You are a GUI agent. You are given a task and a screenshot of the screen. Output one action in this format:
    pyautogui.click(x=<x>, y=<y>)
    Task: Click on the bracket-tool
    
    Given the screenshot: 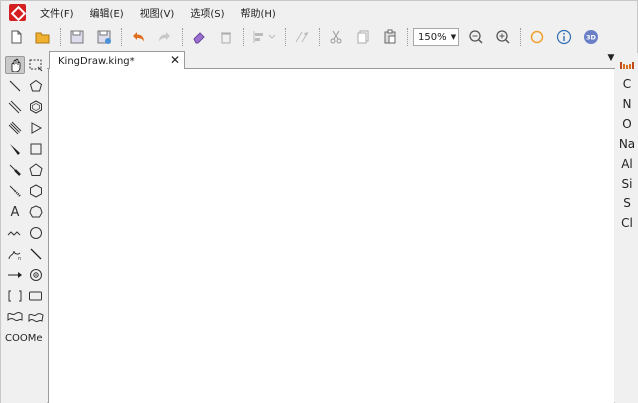 What is the action you would take?
    pyautogui.click(x=15, y=296)
    